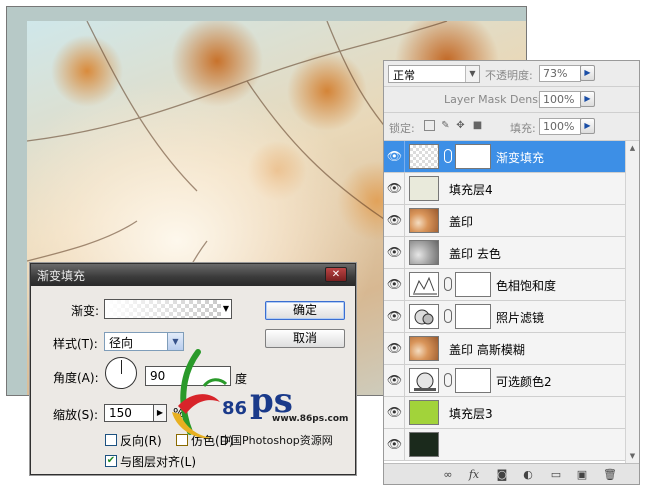 The image size is (660, 500). I want to click on layer-row-hue-saturation: 👁 色相饱和度, so click(504, 285).